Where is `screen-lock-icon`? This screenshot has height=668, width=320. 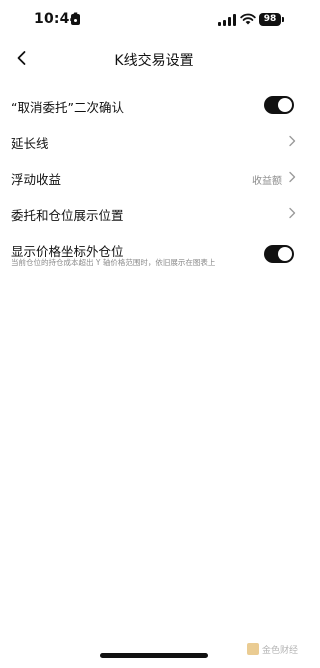
screen-lock-icon is located at coordinates (75, 19).